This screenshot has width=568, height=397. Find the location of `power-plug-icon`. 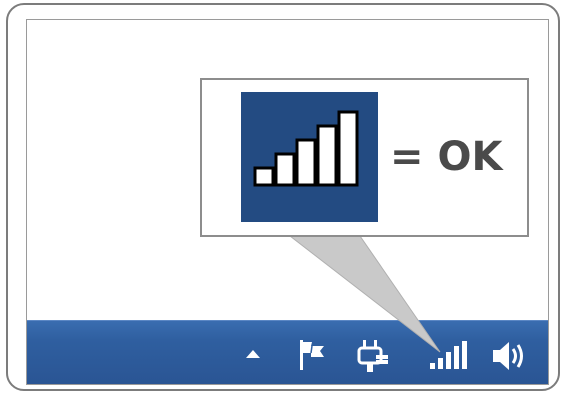

power-plug-icon is located at coordinates (373, 356).